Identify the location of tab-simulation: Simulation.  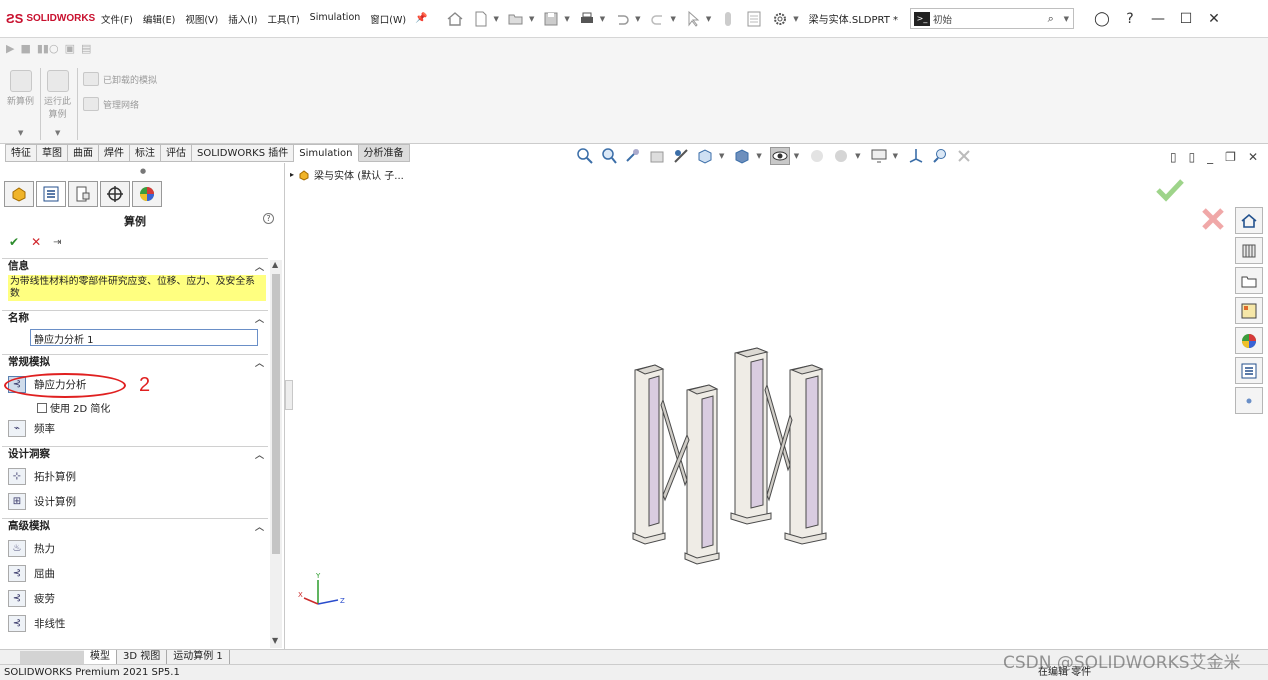
(326, 153).